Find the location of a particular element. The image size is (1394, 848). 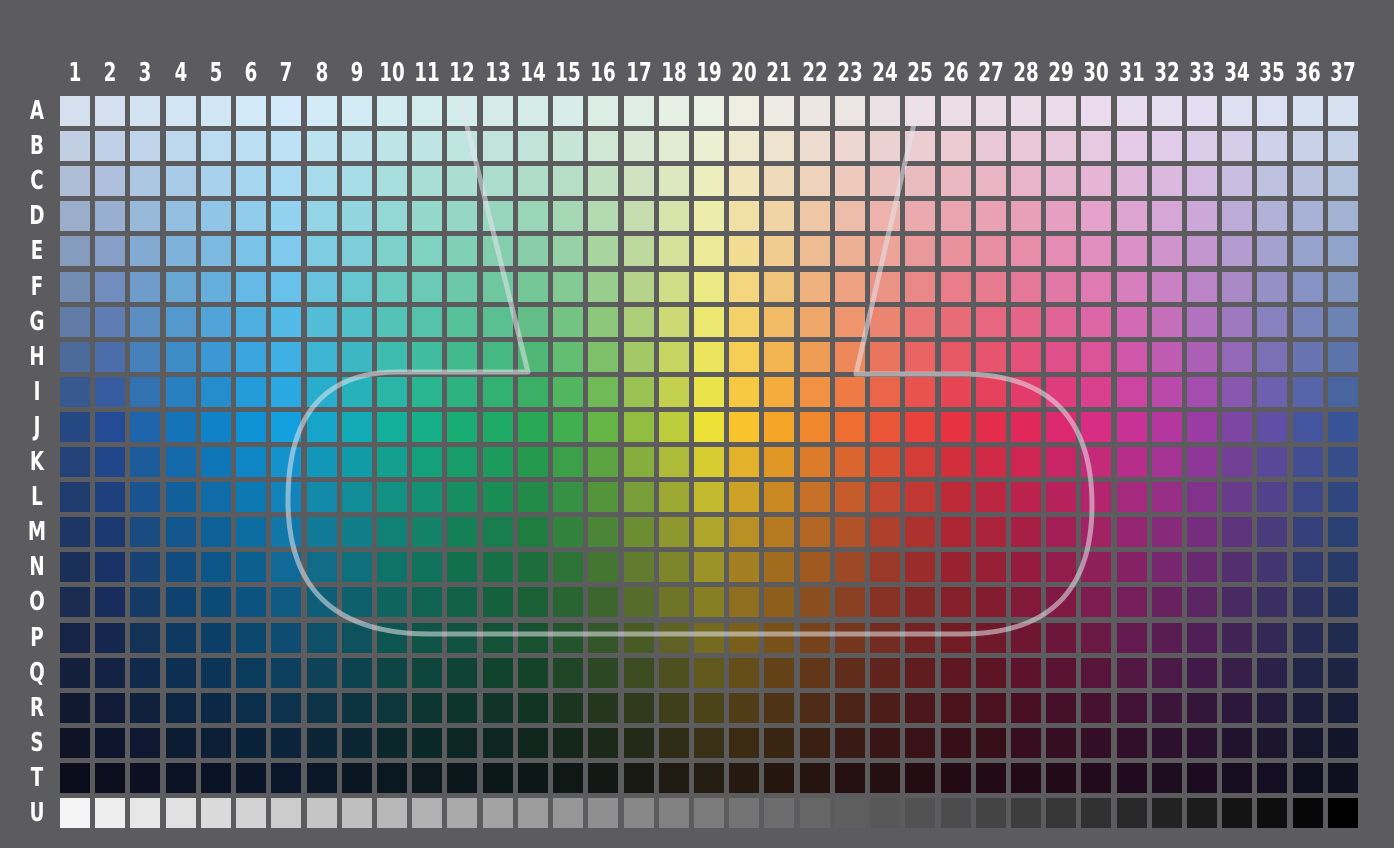

column-label: 2 is located at coordinates (110, 73).